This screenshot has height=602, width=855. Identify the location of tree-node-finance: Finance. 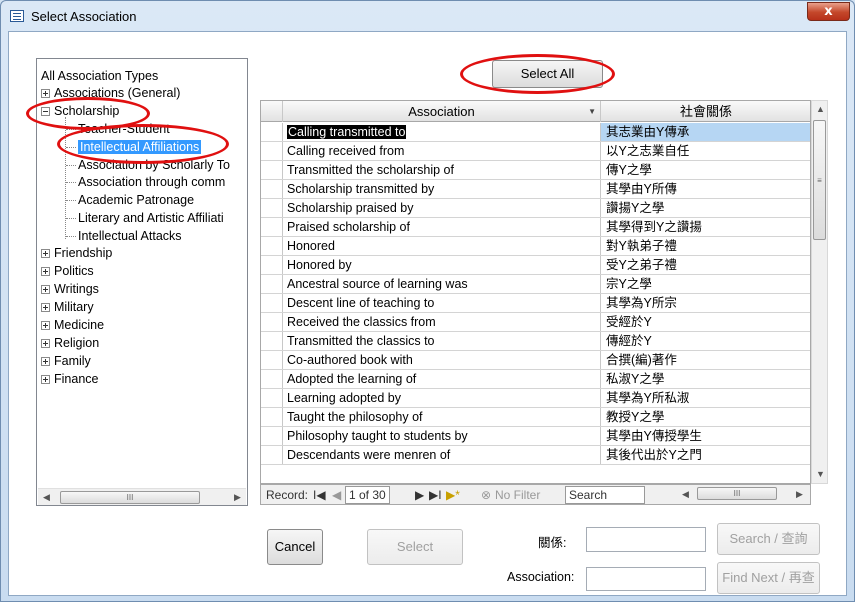
(69, 379).